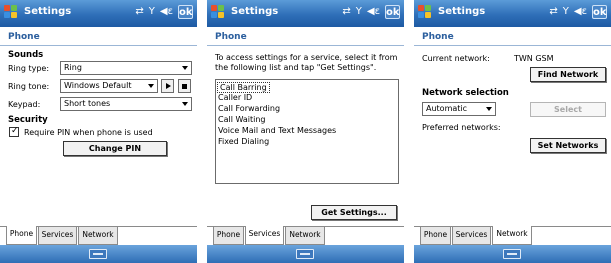 This screenshot has height=263, width=611. I want to click on list-item: Voice Mail and Text Messages, so click(277, 130).